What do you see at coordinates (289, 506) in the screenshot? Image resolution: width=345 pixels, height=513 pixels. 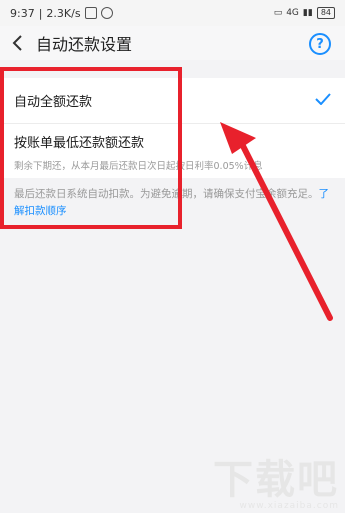 I see `watermark-url: www.xiazaiba.com` at bounding box center [289, 506].